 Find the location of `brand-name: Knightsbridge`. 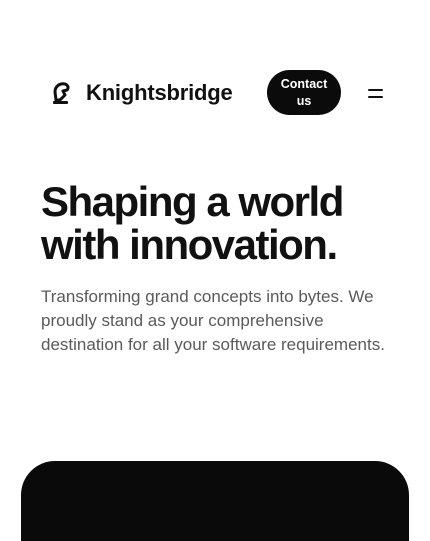

brand-name: Knightsbridge is located at coordinates (159, 92).